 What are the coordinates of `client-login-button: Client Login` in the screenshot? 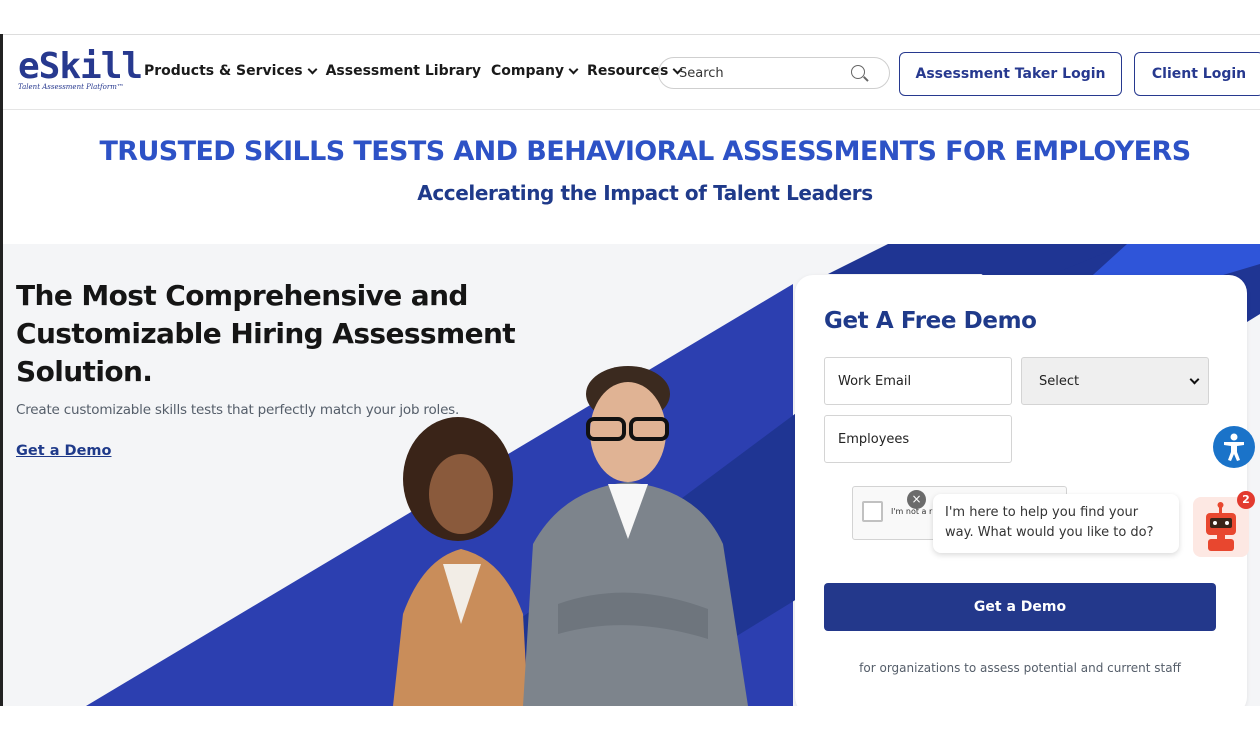 It's located at (1197, 74).